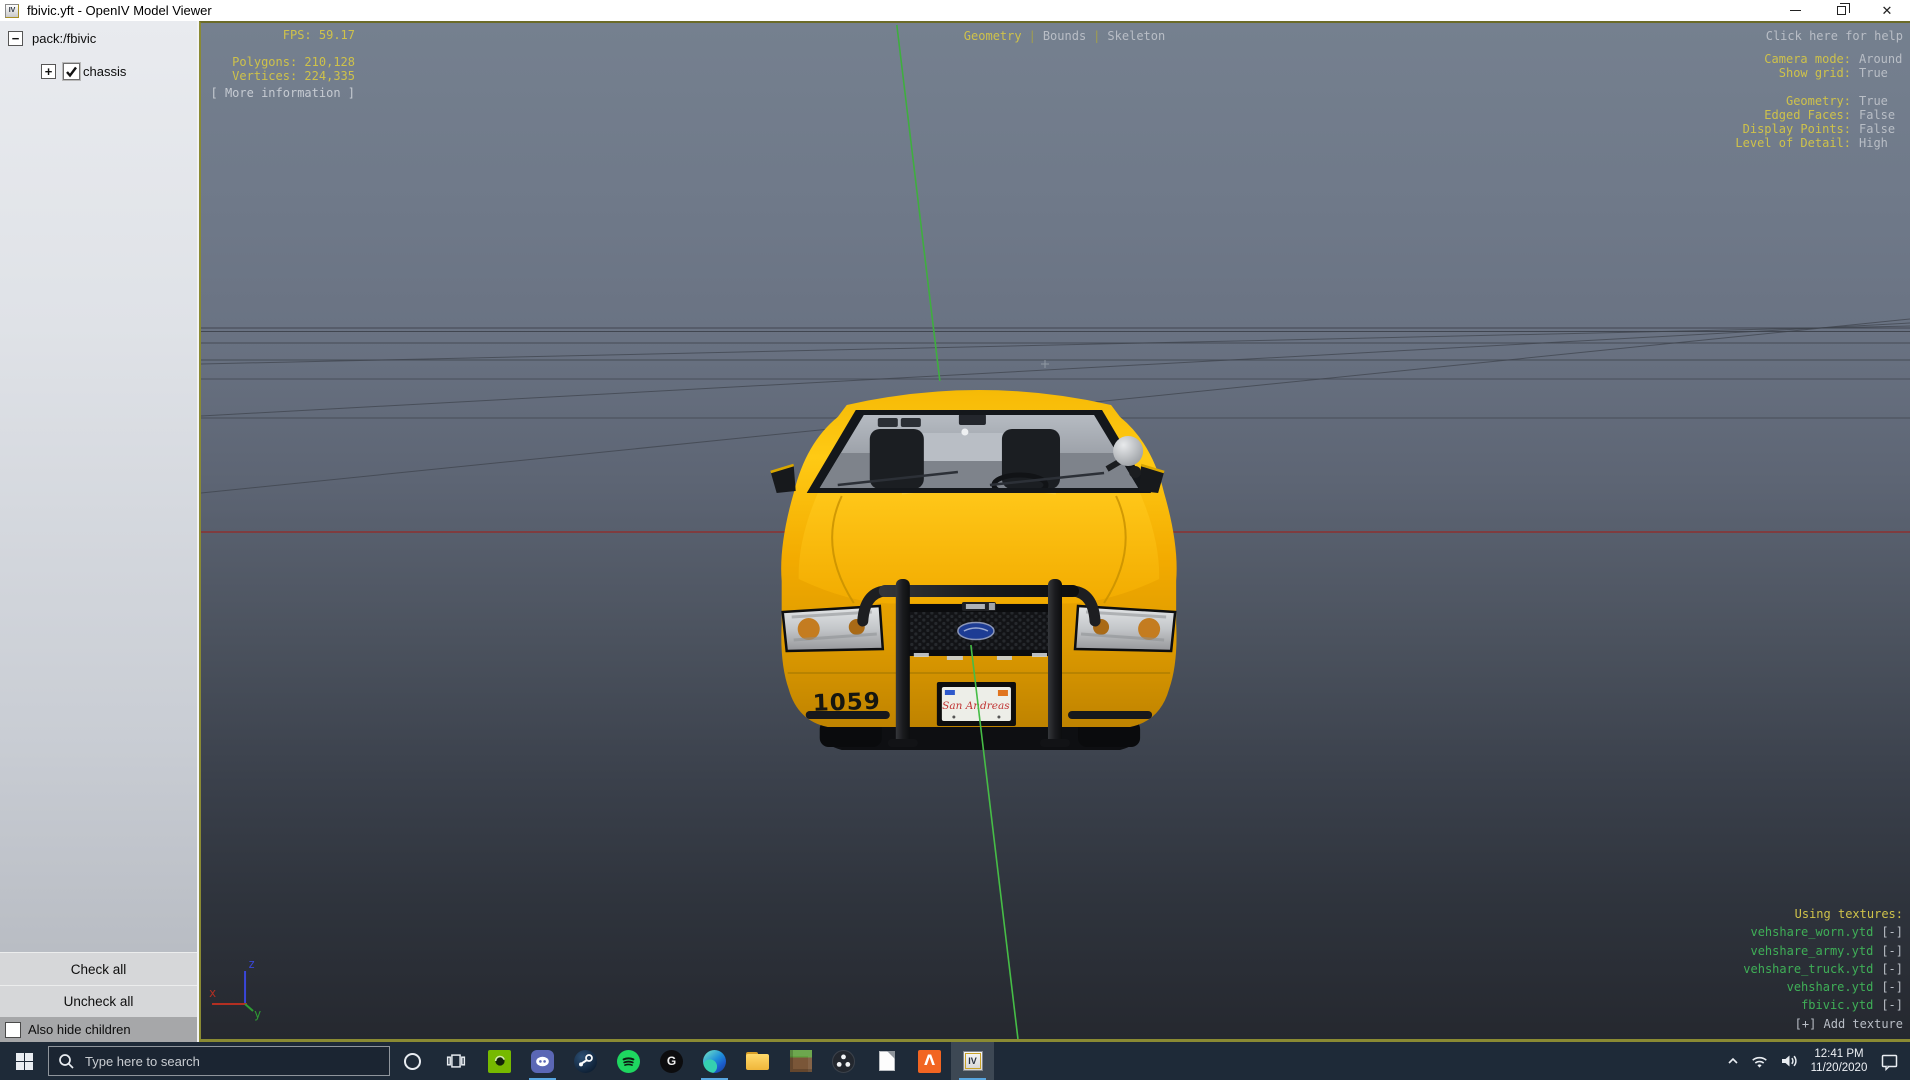 The width and height of the screenshot is (1910, 1080). Describe the element at coordinates (1839, 1061) in the screenshot. I see `taskbar-clock: 12:41 PM 11/20/2020` at that location.